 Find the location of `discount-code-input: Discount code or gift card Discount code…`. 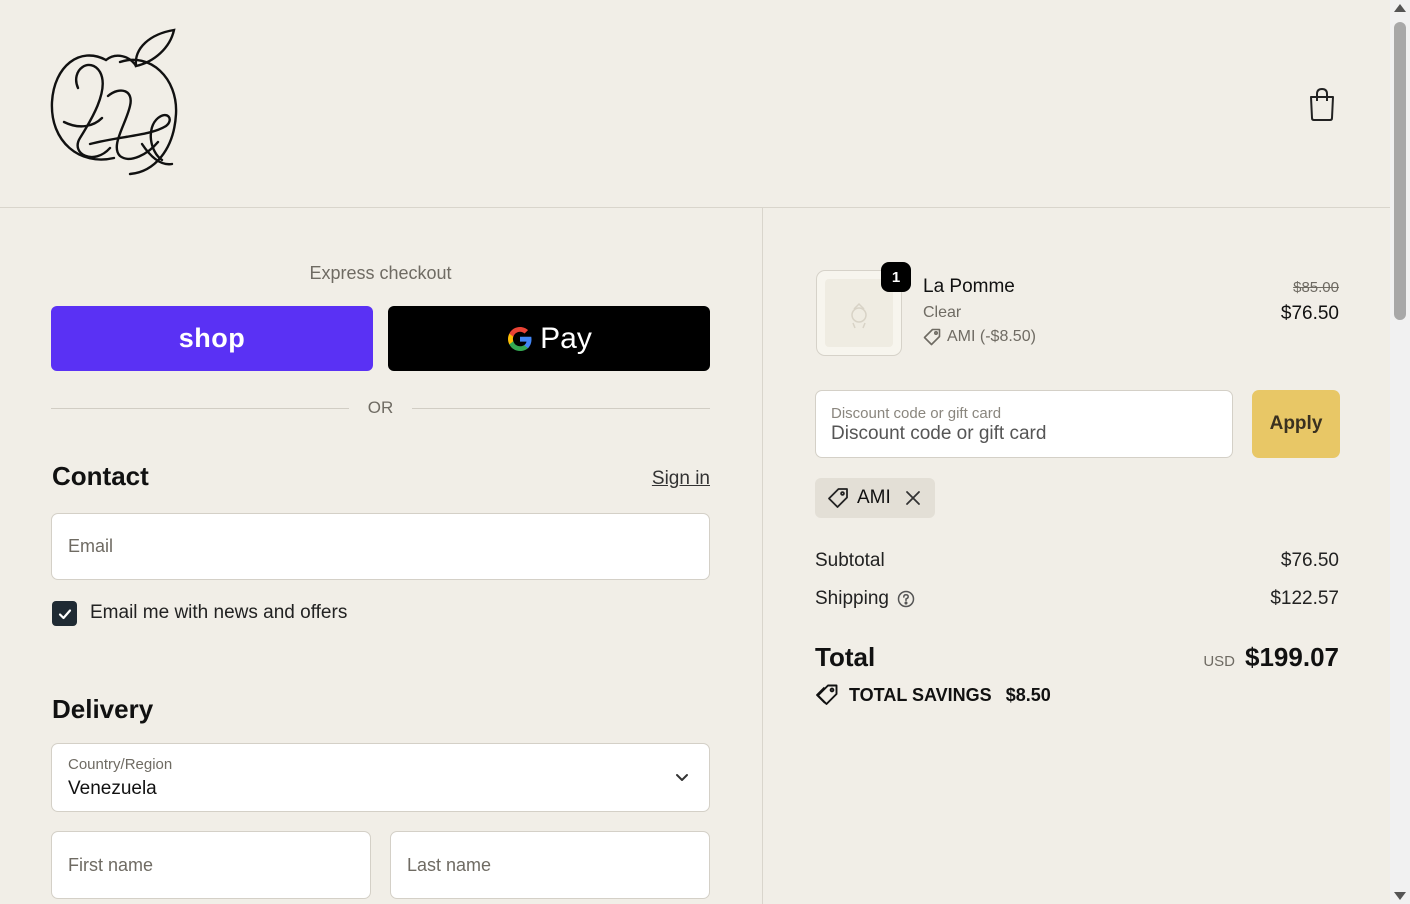

discount-code-input: Discount code or gift card Discount code… is located at coordinates (1024, 424).